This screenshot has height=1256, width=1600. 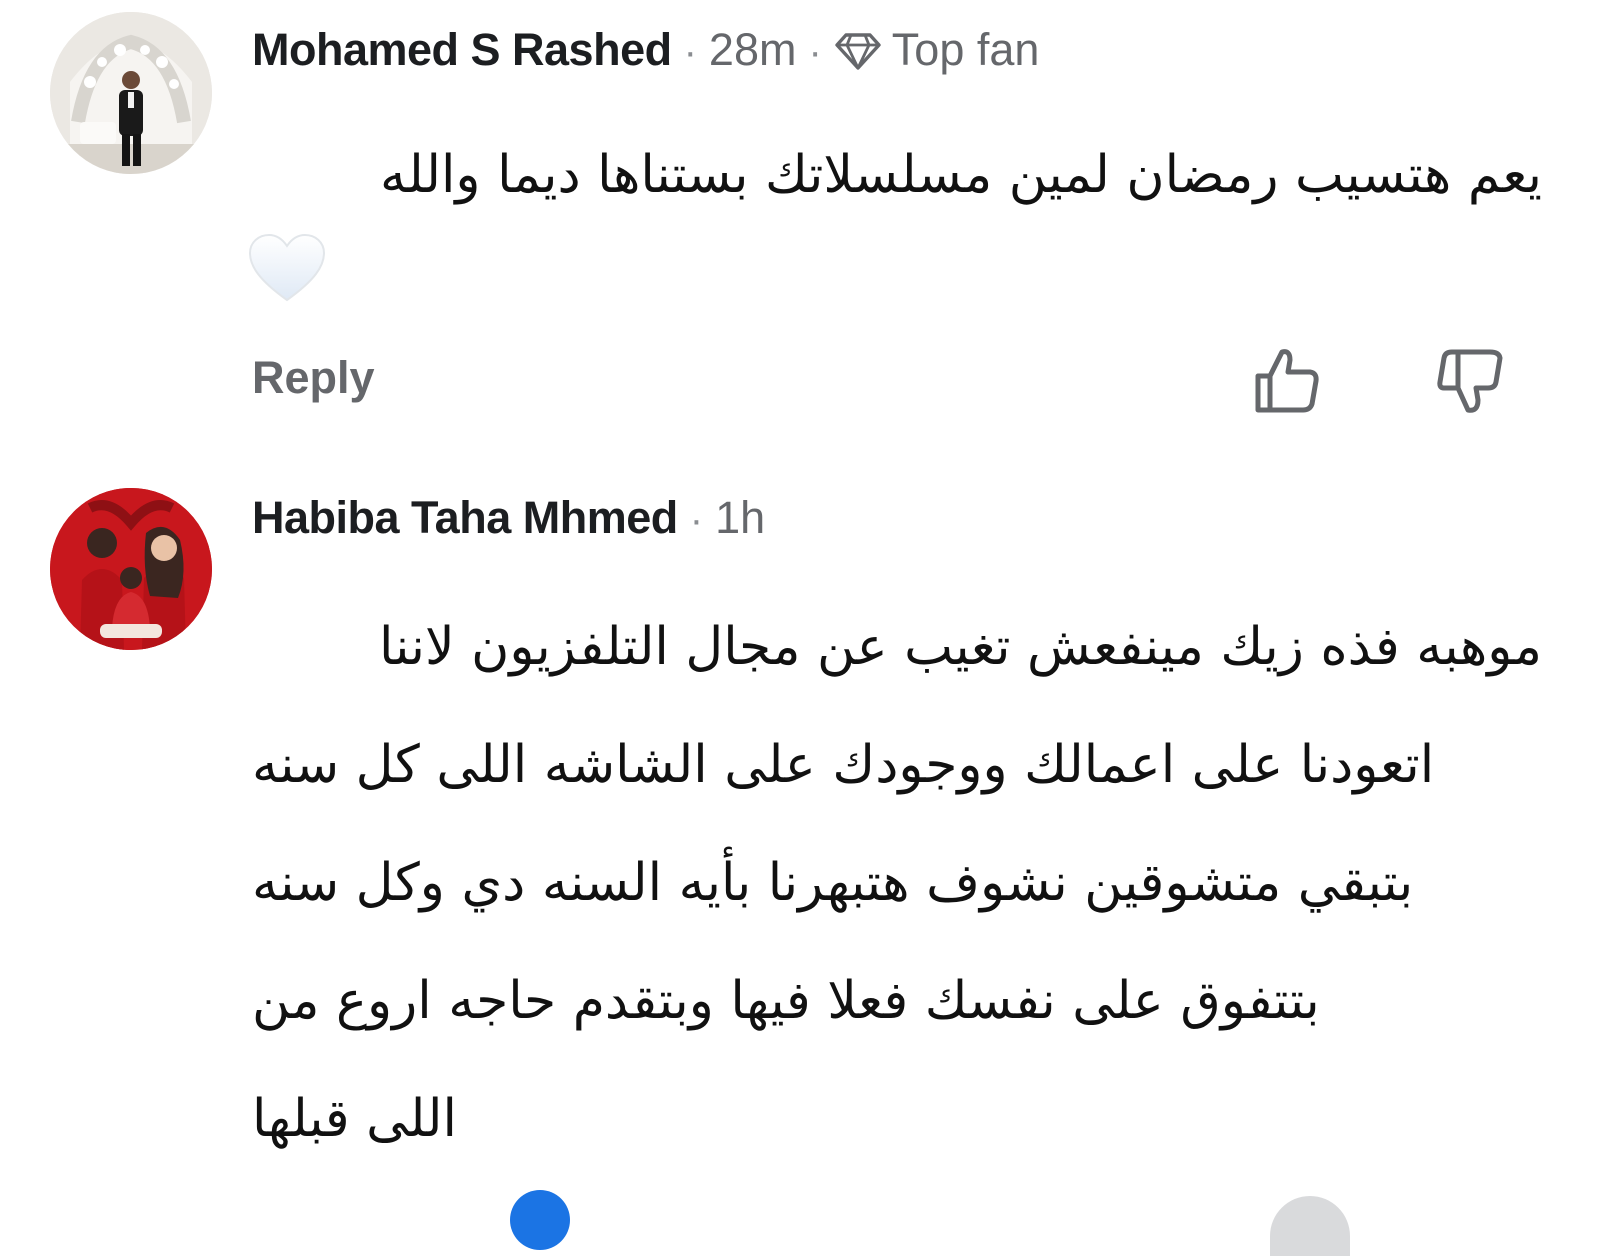 What do you see at coordinates (462, 50) in the screenshot?
I see `comment-author-name: Mohamed S Rashed` at bounding box center [462, 50].